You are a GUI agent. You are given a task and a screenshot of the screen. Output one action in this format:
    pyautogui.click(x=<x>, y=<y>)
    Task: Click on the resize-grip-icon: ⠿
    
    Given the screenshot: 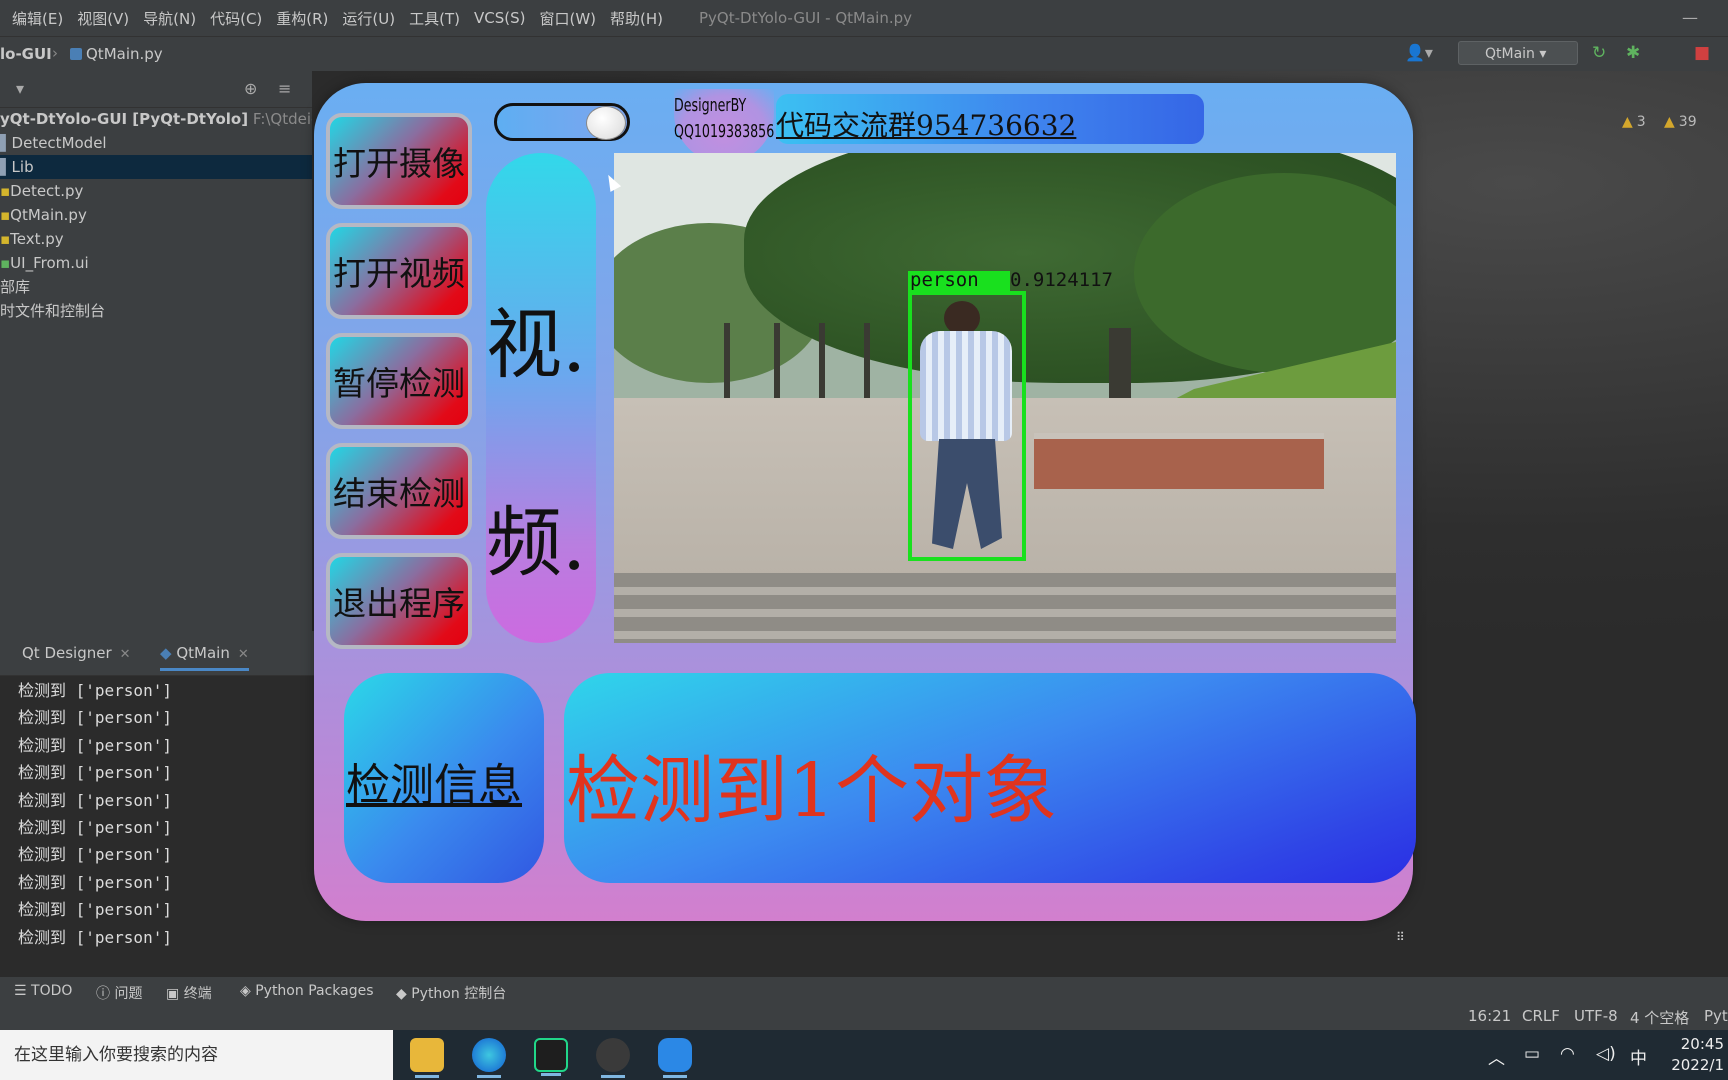 What is the action you would take?
    pyautogui.click(x=1400, y=937)
    